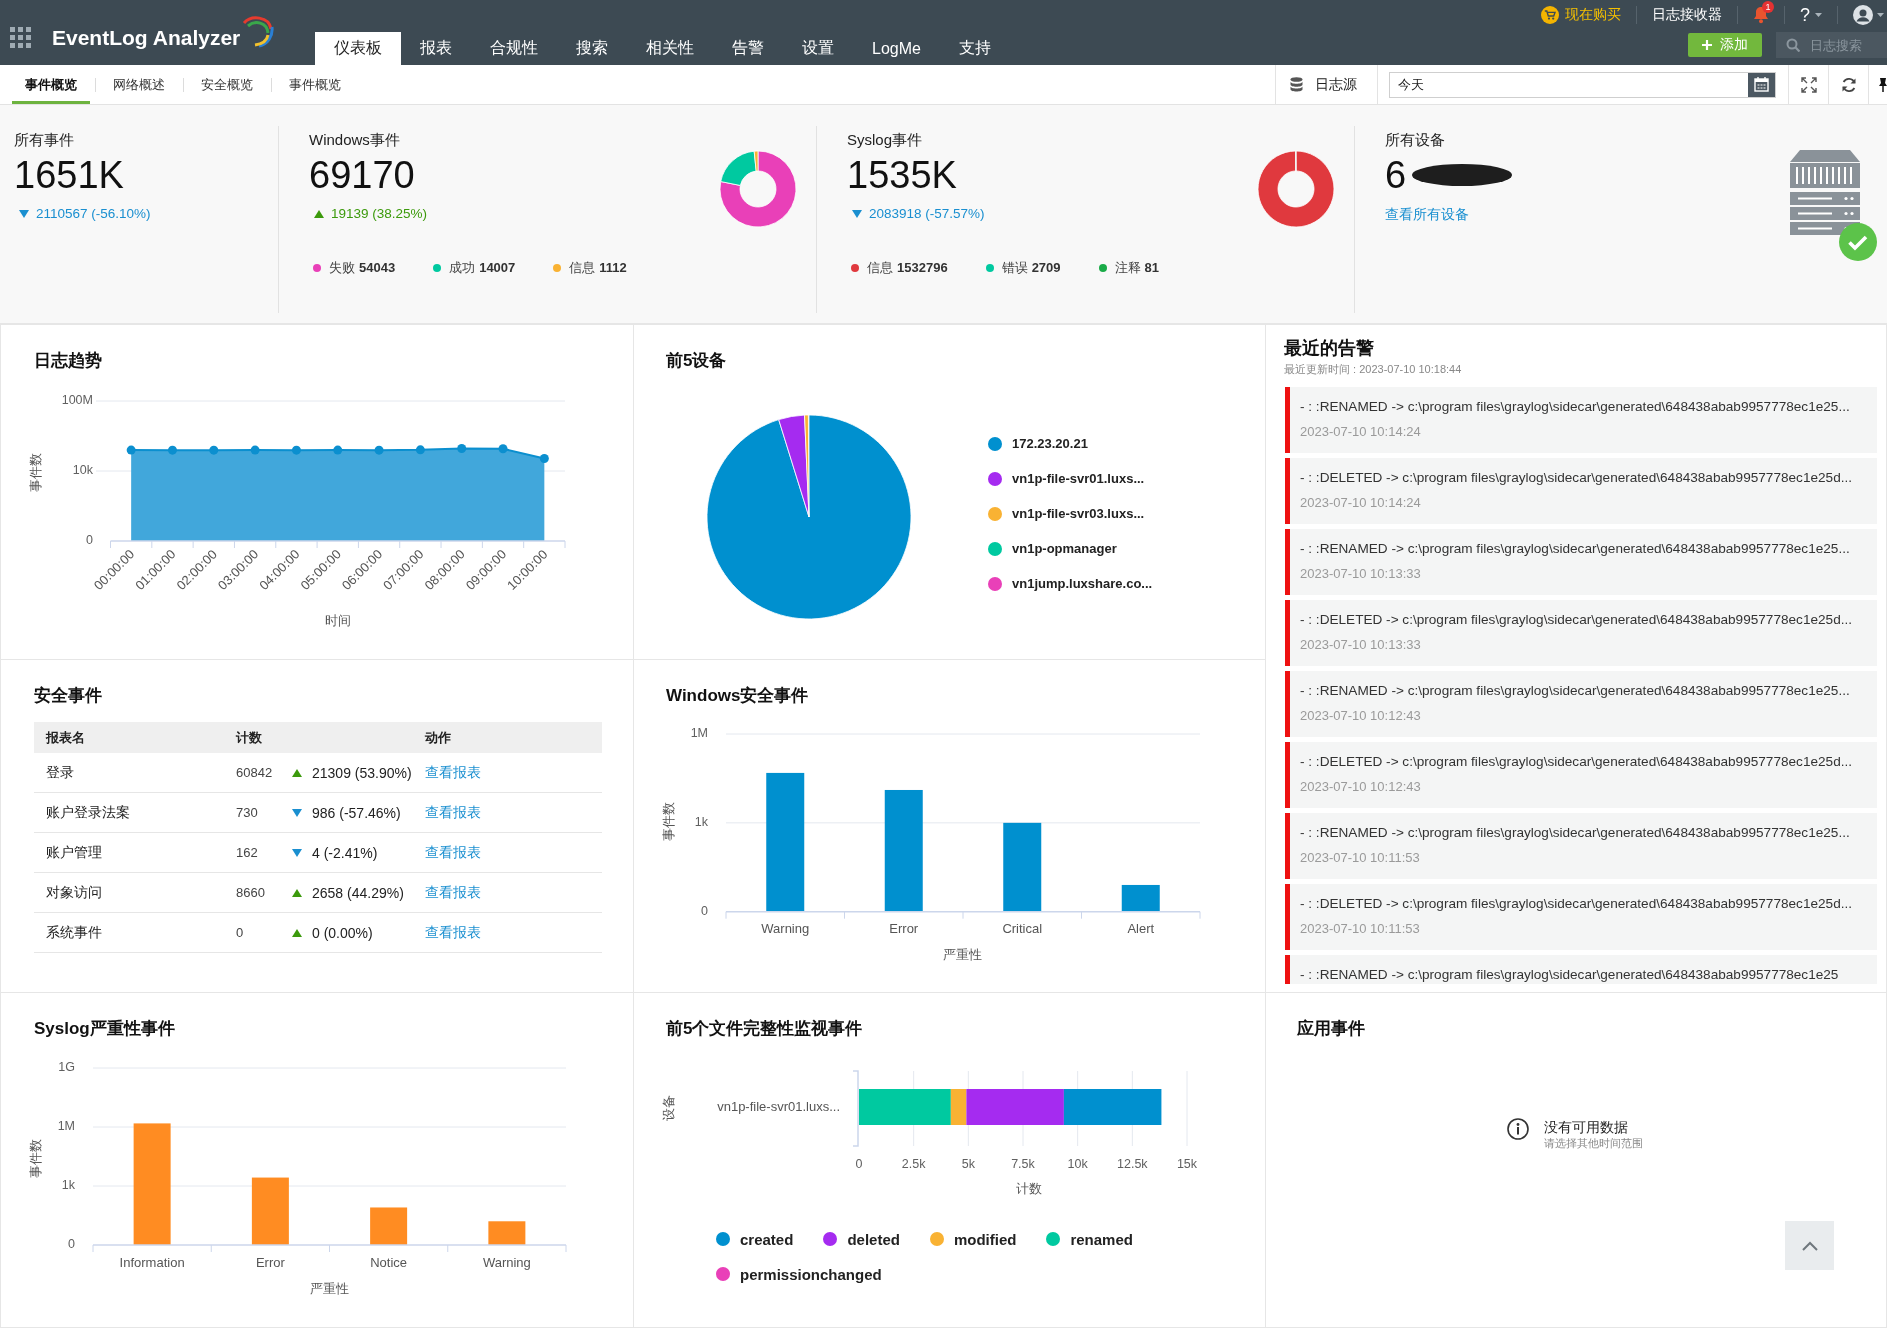  Describe the element at coordinates (1810, 15) in the screenshot. I see `help-button: ?` at that location.